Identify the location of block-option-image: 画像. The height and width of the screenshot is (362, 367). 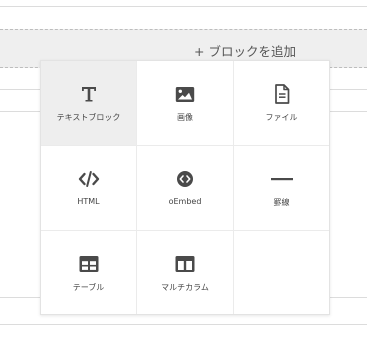
(185, 103).